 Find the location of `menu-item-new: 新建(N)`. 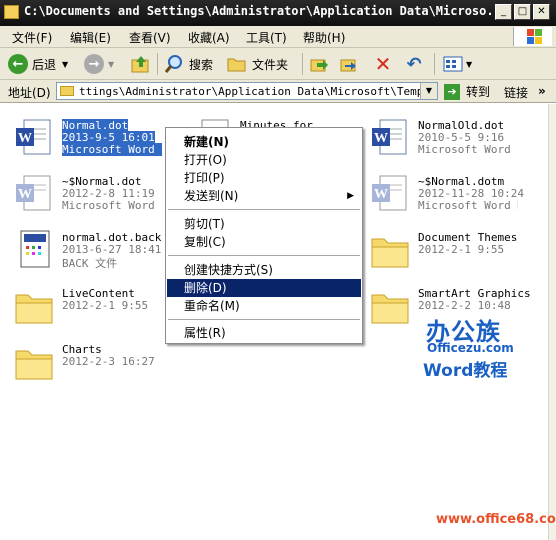

menu-item-new: 新建(N) is located at coordinates (264, 142).